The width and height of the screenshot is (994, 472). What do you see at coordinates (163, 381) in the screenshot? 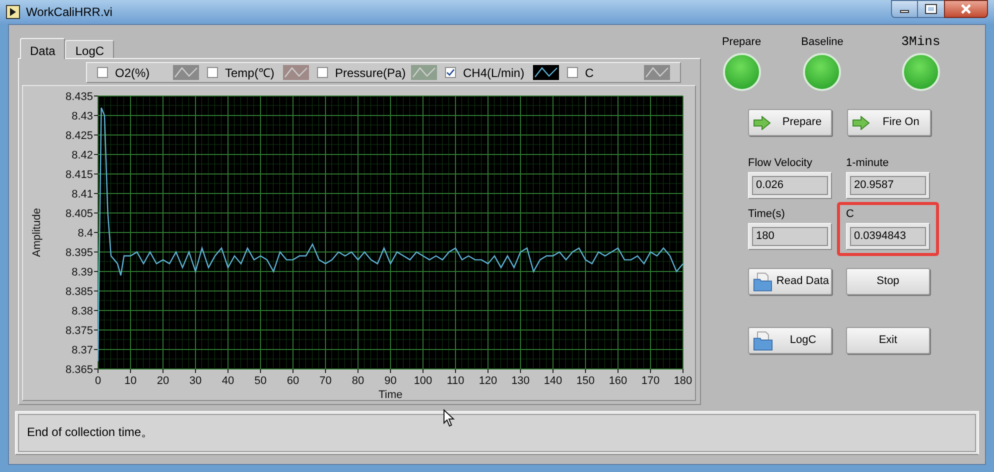
I see `x-tick-label: 20` at bounding box center [163, 381].